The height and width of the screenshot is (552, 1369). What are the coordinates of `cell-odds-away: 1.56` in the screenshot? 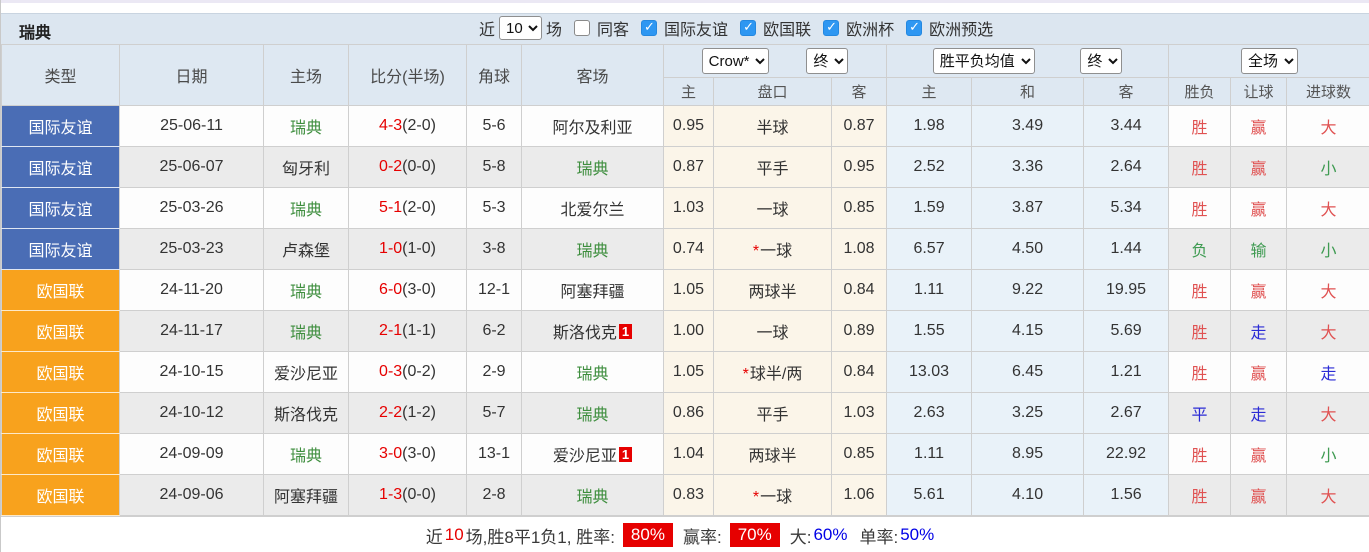 It's located at (1126, 495).